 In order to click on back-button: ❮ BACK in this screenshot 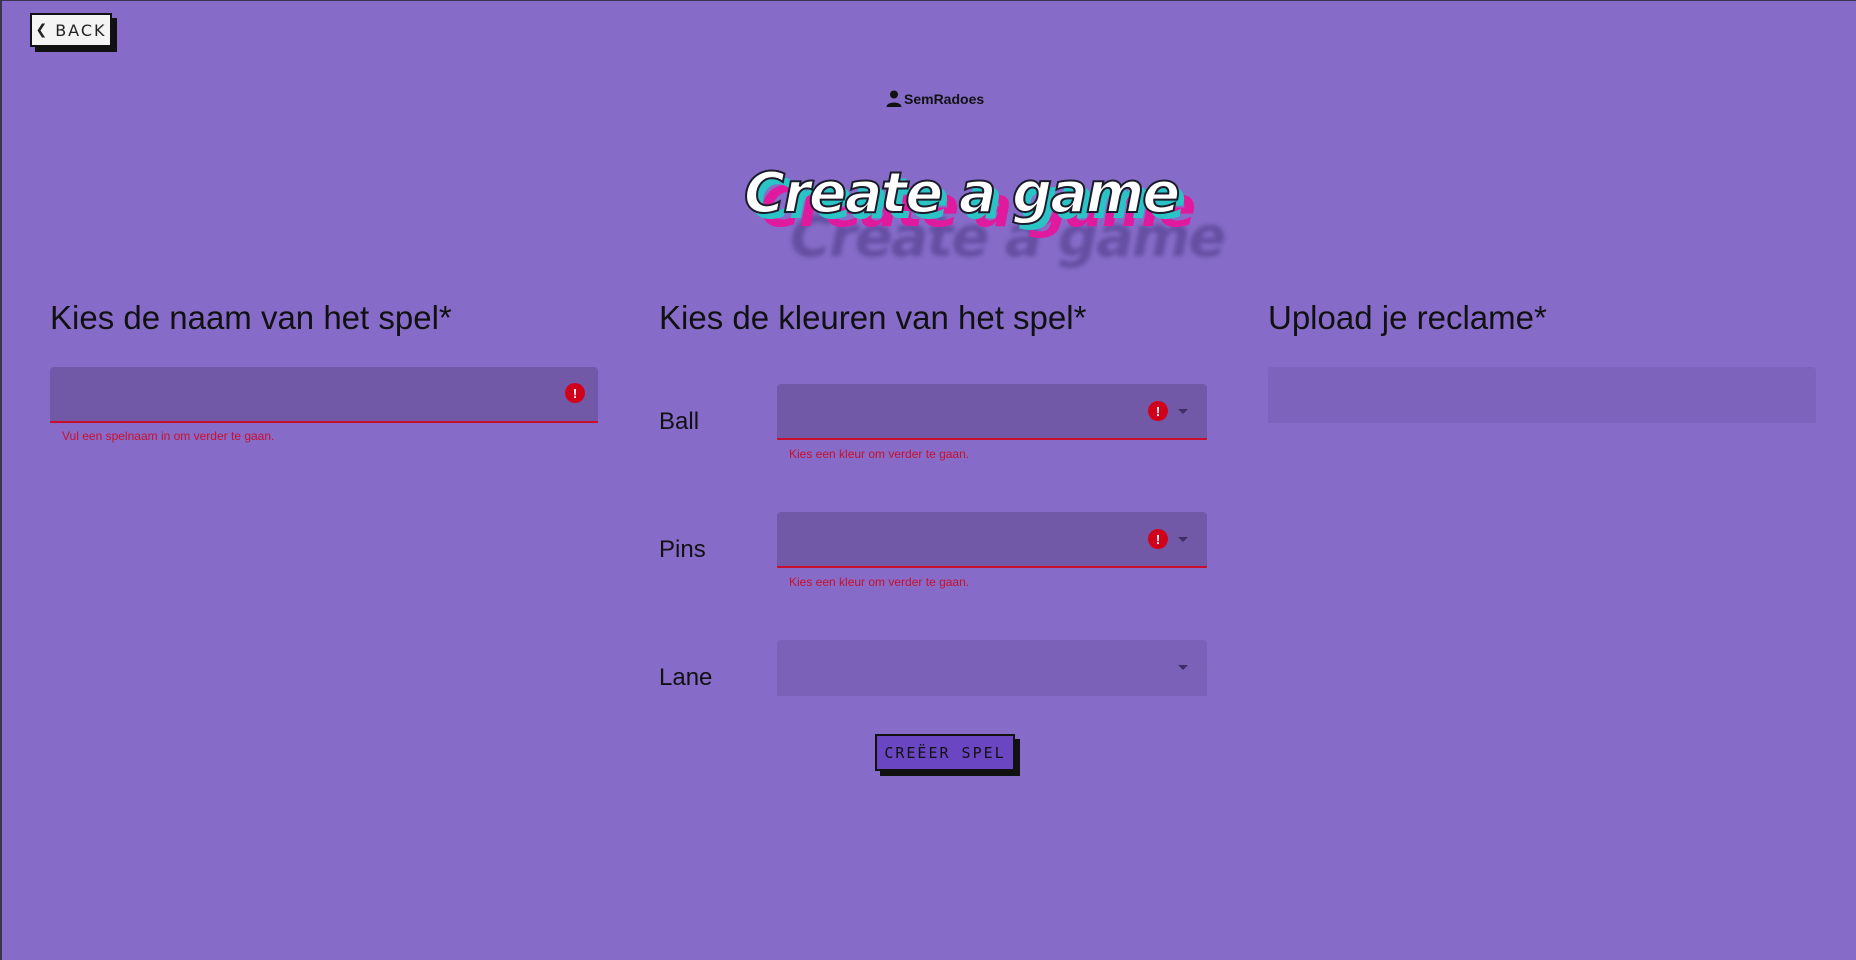, I will do `click(71, 30)`.